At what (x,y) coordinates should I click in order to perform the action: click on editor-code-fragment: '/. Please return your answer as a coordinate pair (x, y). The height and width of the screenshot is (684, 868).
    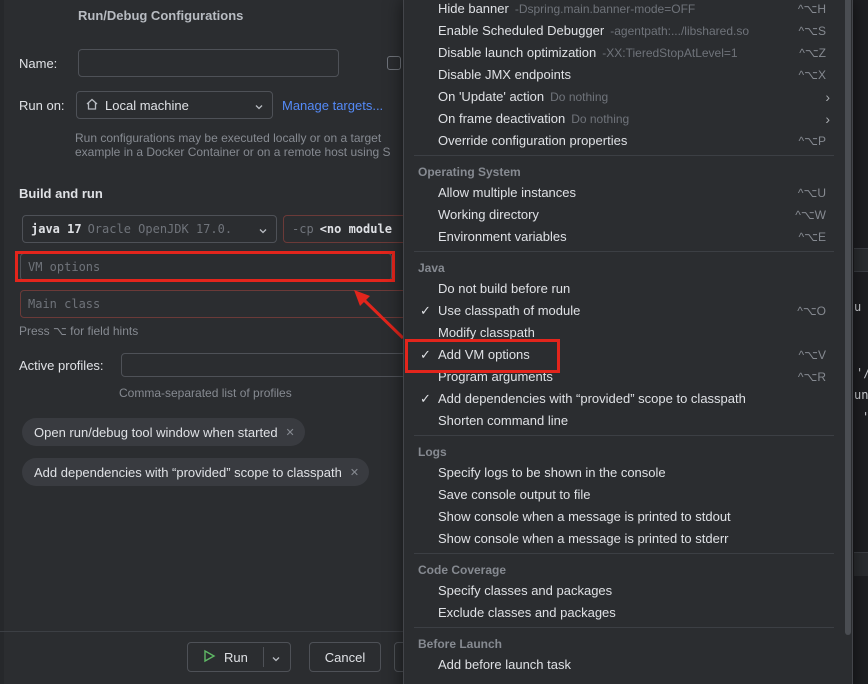
    Looking at the image, I should click on (862, 373).